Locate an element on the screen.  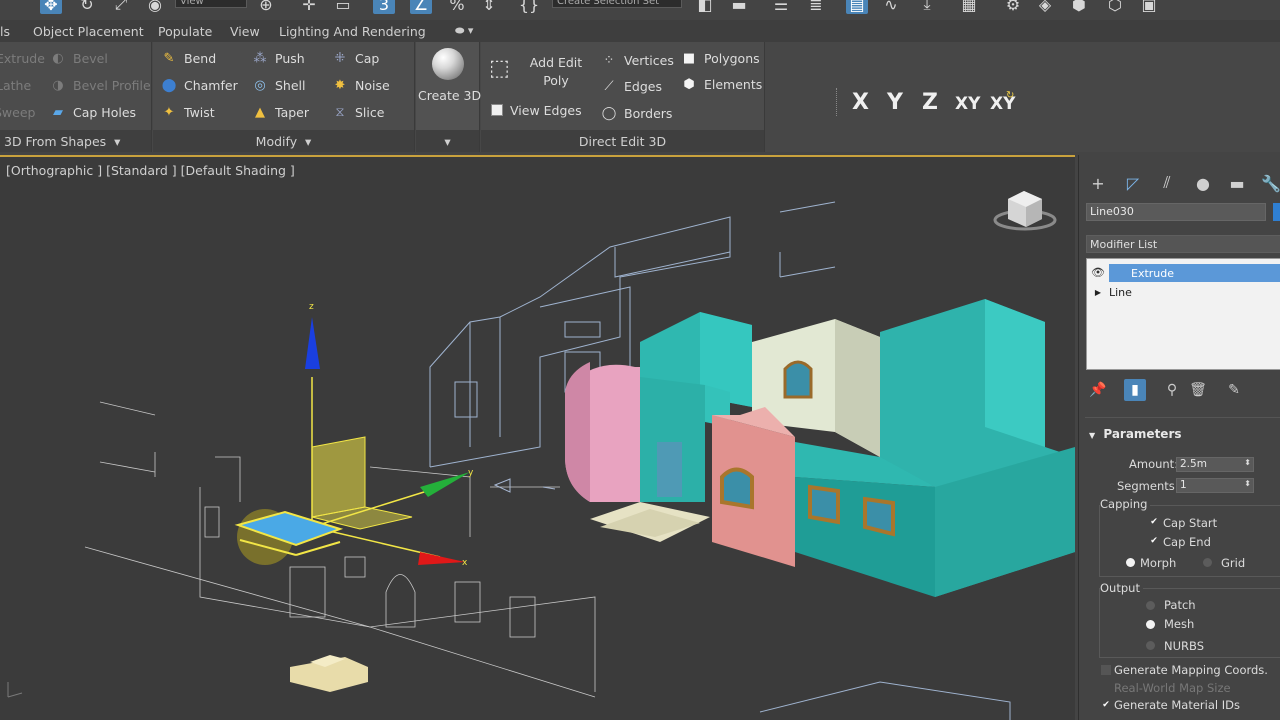
morph-radio is located at coordinates (1130, 562).